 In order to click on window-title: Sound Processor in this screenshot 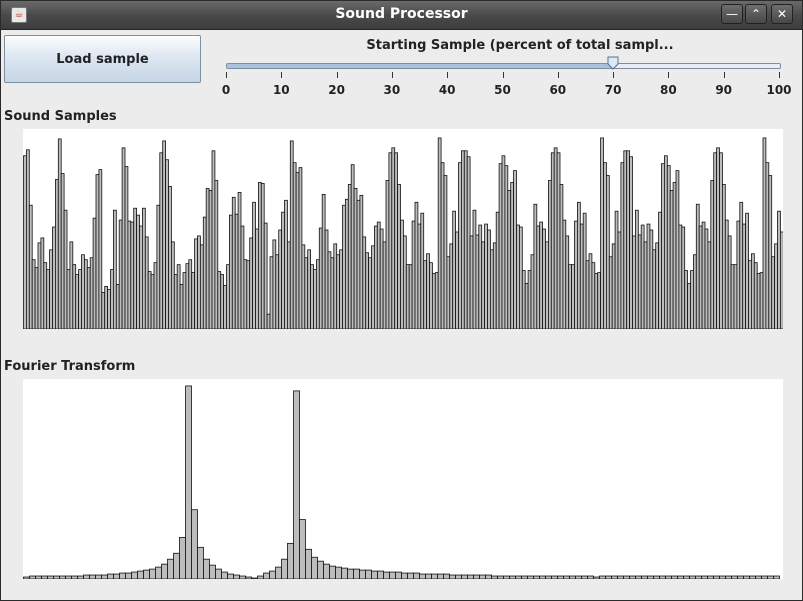, I will do `click(401, 14)`.